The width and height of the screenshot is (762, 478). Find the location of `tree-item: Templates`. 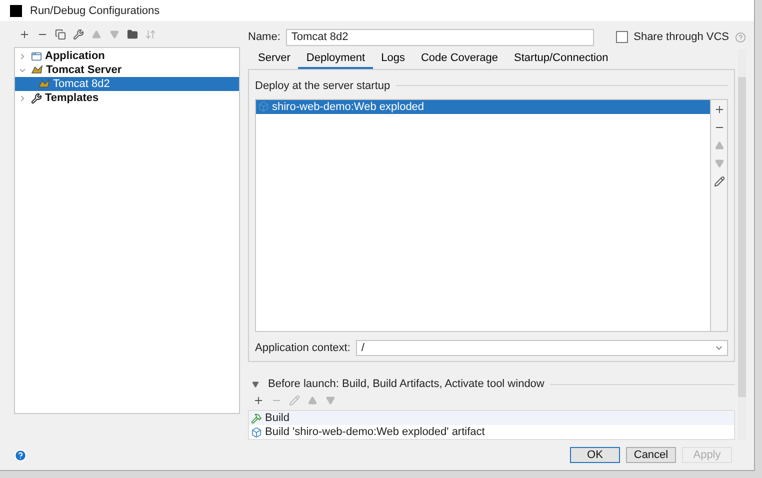

tree-item: Templates is located at coordinates (127, 98).